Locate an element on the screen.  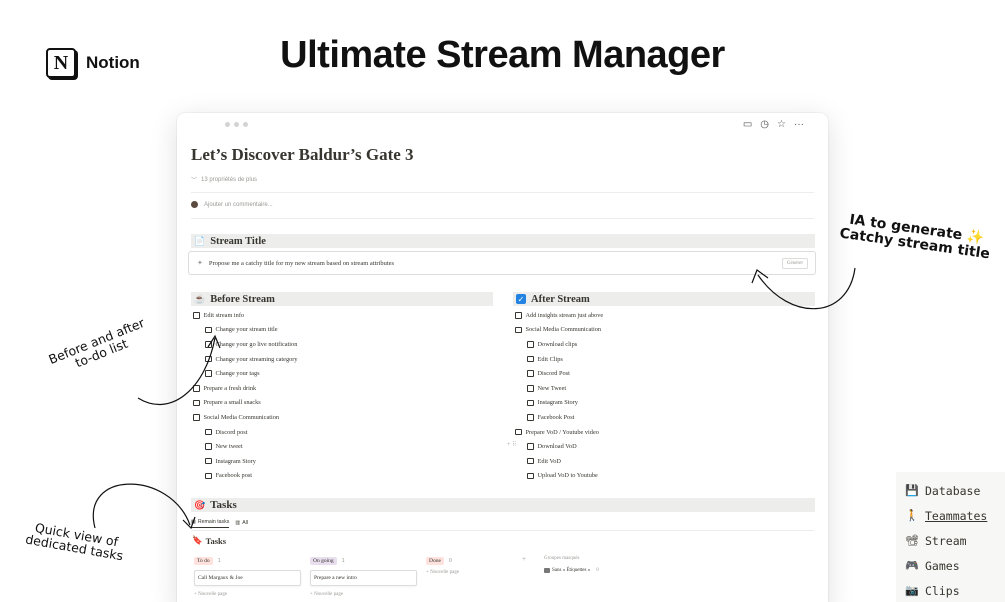
todo-label: Prepare VoD / Youtube video is located at coordinates (562, 432).